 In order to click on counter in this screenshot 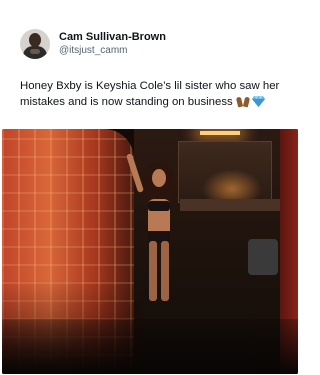, I will do `click(230, 205)`.